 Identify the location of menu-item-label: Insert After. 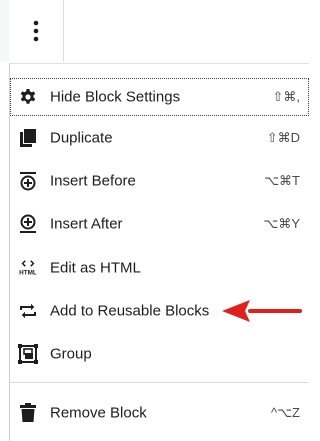
(86, 224).